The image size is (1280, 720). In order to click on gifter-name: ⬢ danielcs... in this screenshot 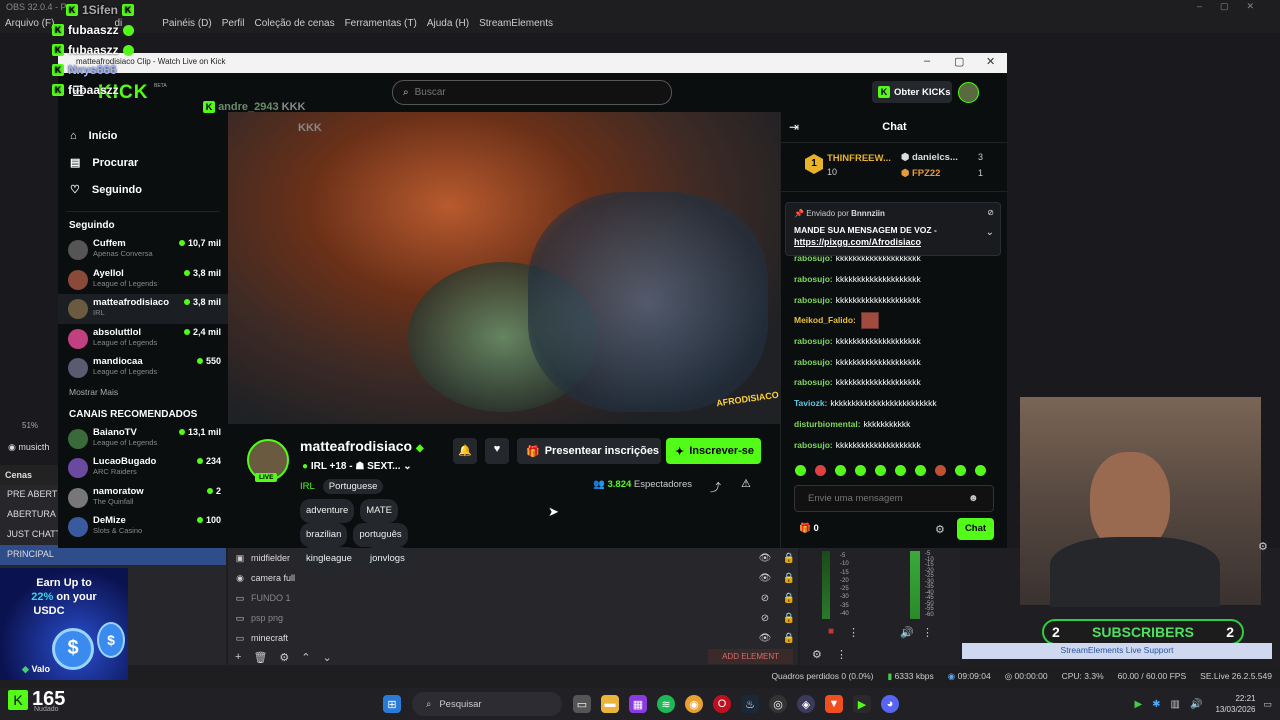, I will do `click(929, 157)`.